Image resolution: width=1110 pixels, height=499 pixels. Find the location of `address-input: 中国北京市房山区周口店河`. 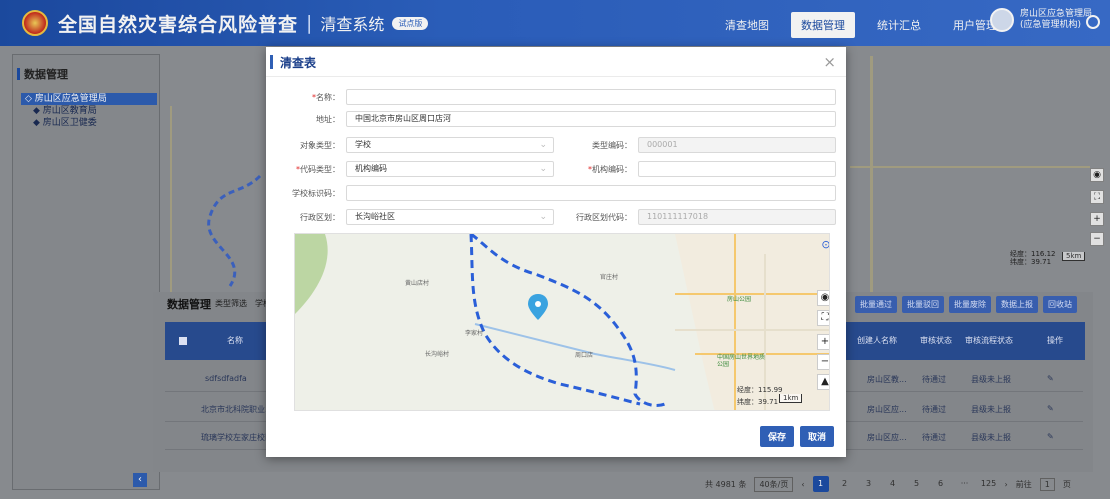

address-input: 中国北京市房山区周口店河 is located at coordinates (591, 119).